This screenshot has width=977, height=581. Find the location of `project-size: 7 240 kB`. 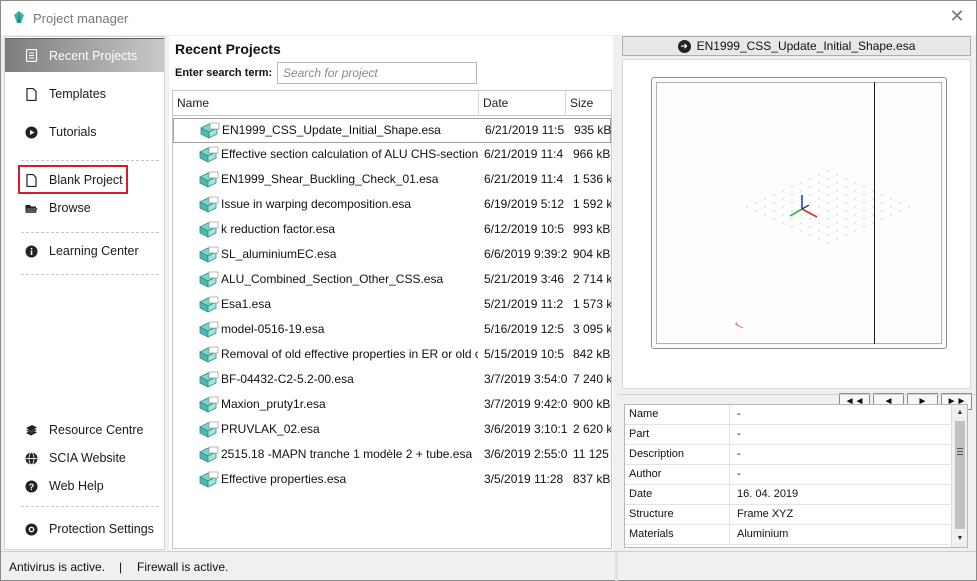

project-size: 7 240 kB is located at coordinates (592, 379).